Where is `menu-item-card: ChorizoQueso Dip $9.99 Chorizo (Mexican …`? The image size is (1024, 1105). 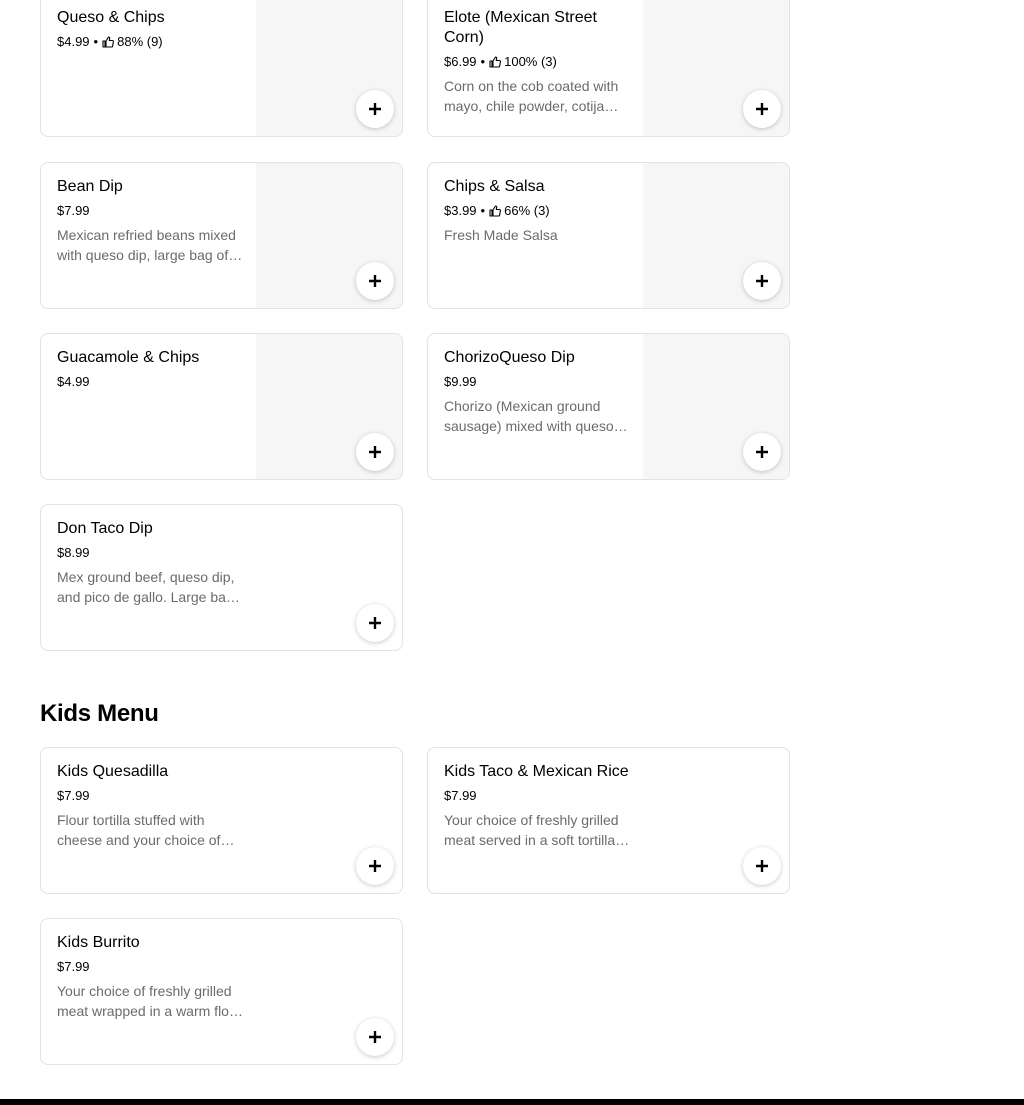
menu-item-card: ChorizoQueso Dip $9.99 Chorizo (Mexican … is located at coordinates (608, 406).